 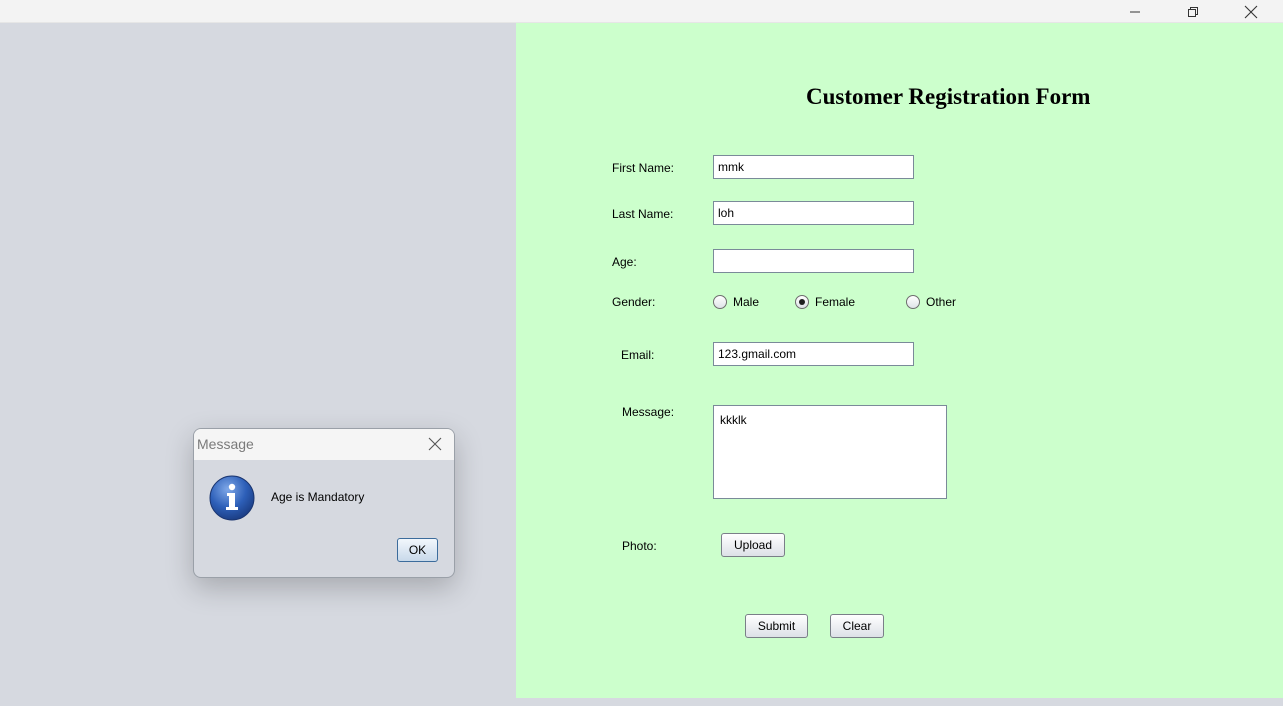 What do you see at coordinates (1135, 11) in the screenshot?
I see `minimize-icon` at bounding box center [1135, 11].